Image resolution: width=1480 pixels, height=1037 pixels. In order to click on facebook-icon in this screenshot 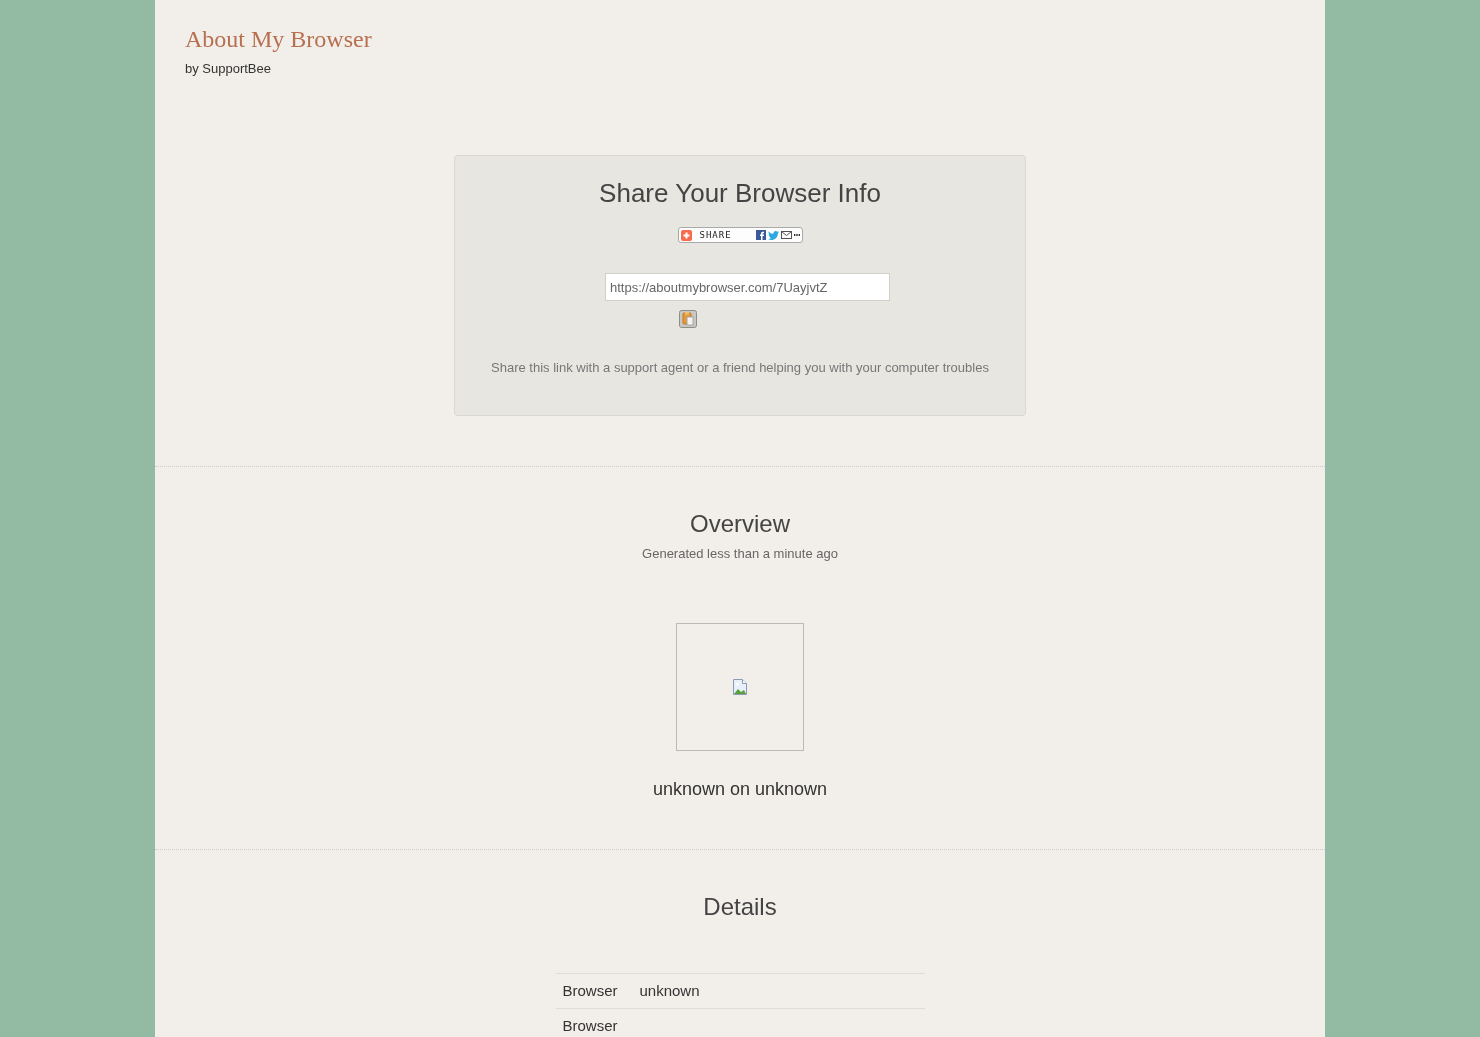, I will do `click(760, 235)`.